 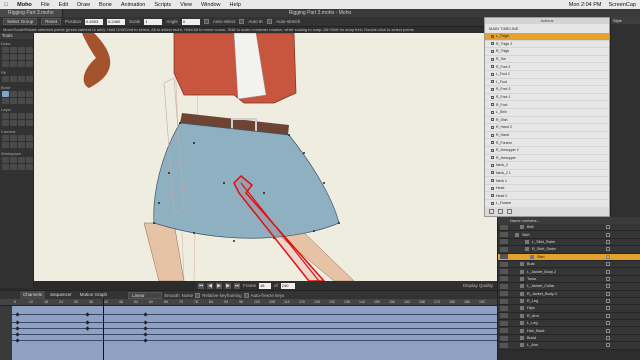 What do you see at coordinates (45, 5) in the screenshot?
I see `menu-file: File` at bounding box center [45, 5].